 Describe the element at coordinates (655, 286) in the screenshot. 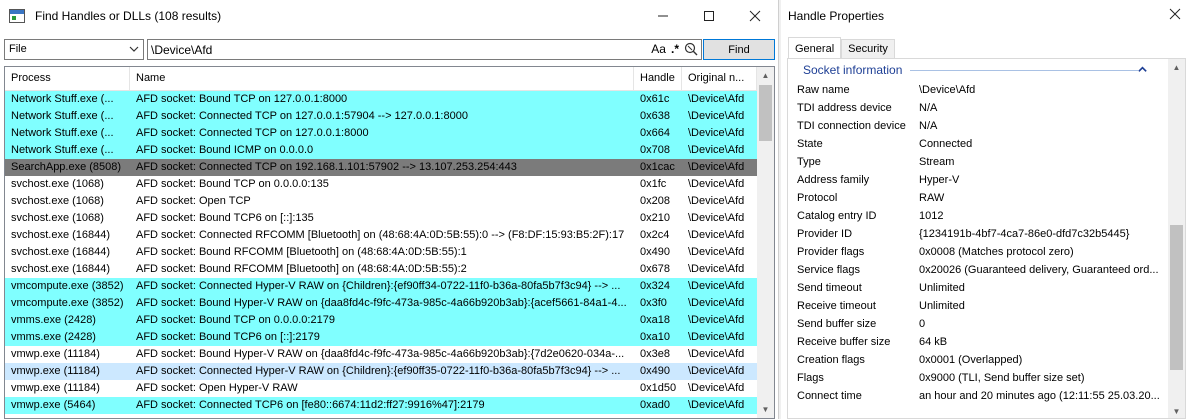

I see `cell-handle: 0x324` at that location.